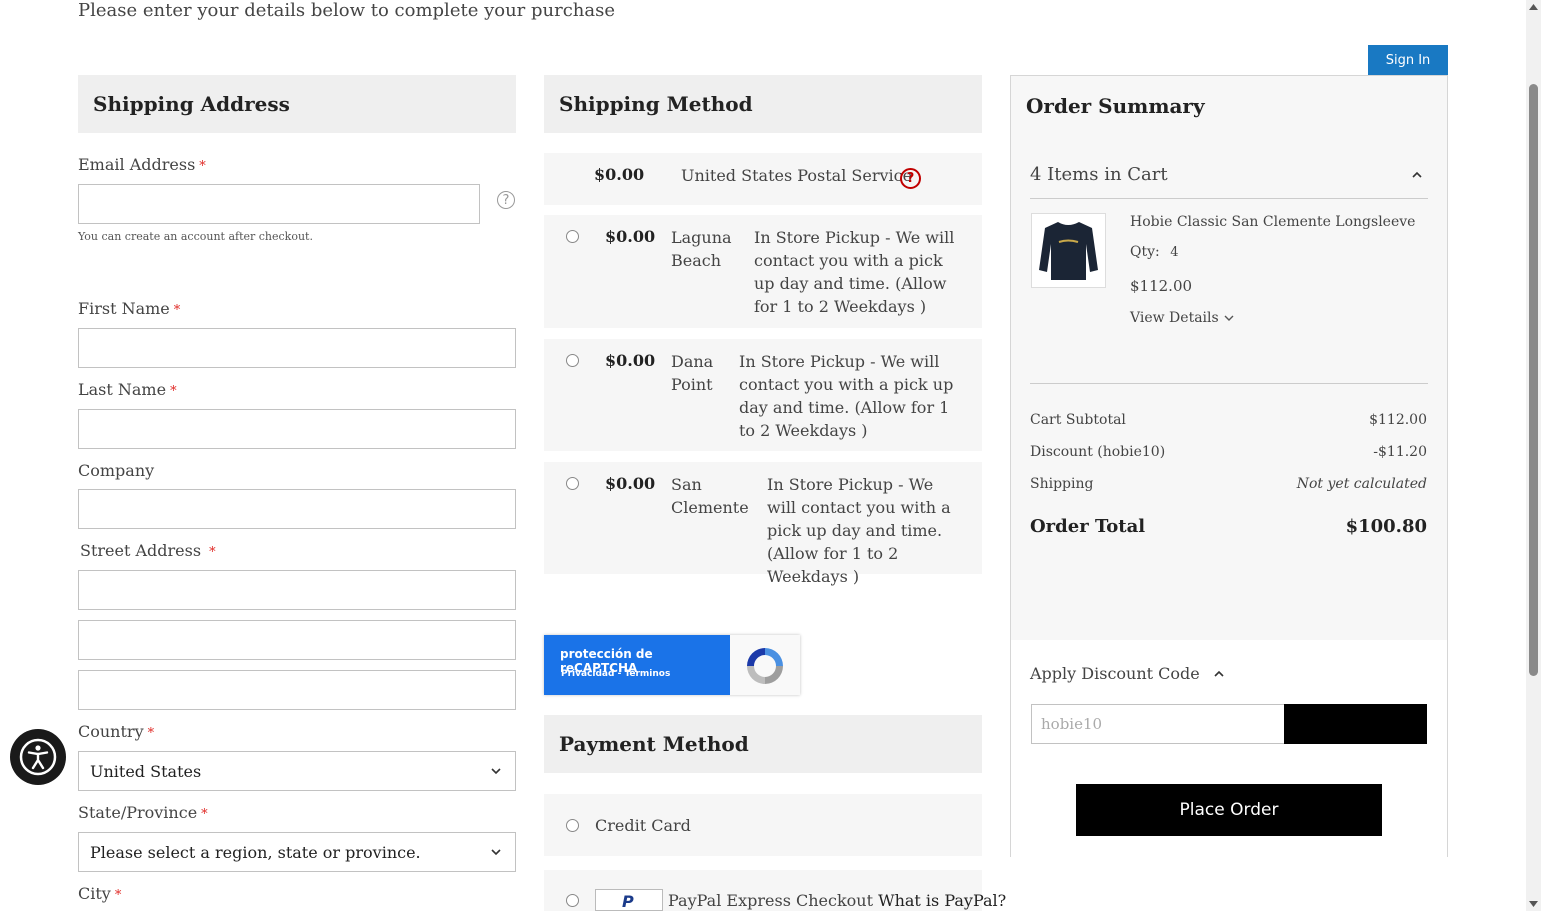 The image size is (1541, 912). Describe the element at coordinates (137, 164) in the screenshot. I see `email-label-text: Email Address` at that location.